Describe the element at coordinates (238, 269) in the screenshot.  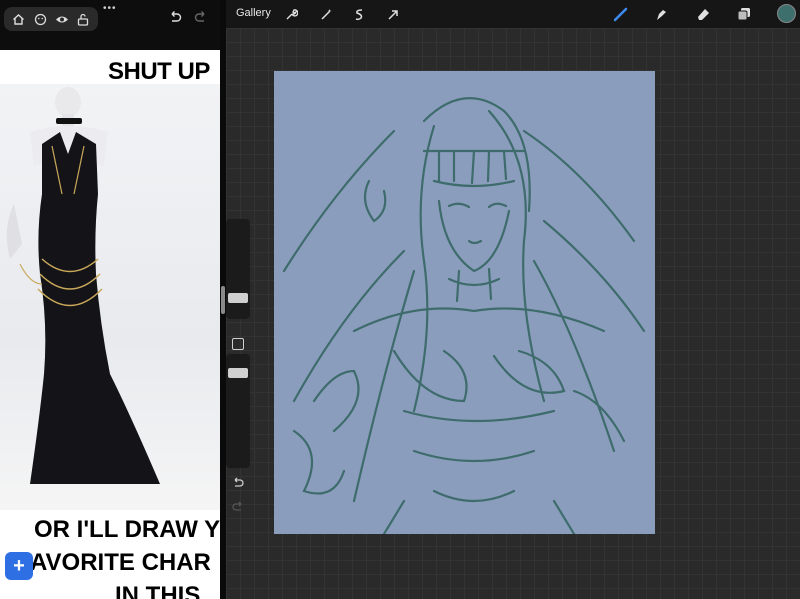
I see `brush-size-slider` at that location.